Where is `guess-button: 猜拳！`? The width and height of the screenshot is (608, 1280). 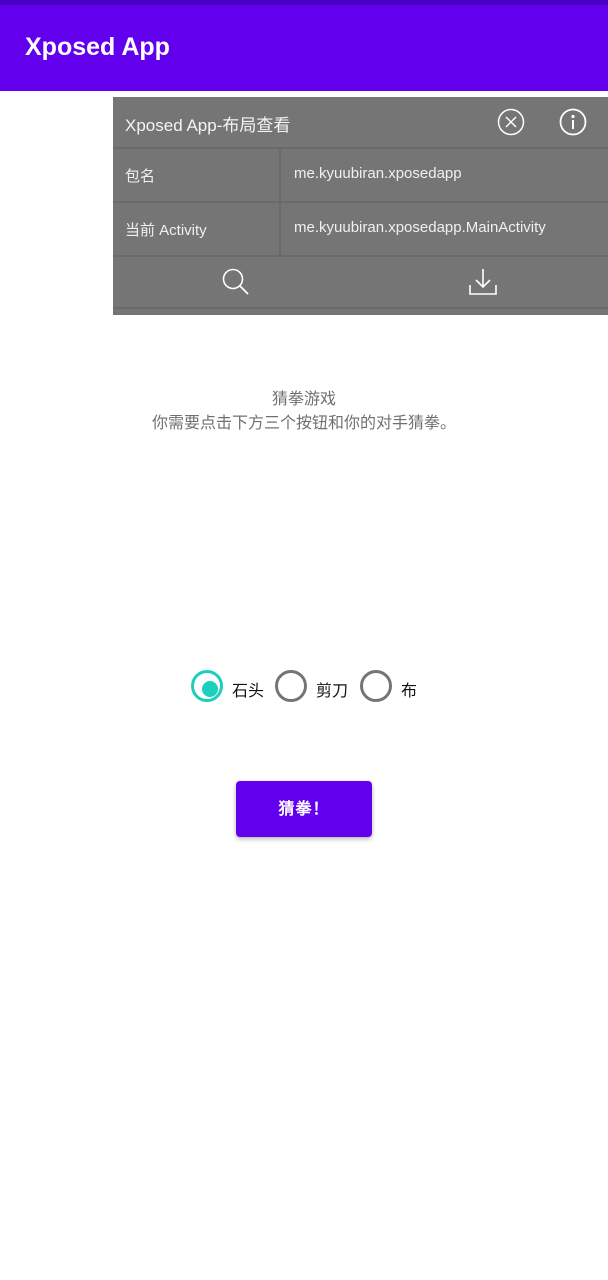 guess-button: 猜拳！ is located at coordinates (304, 809).